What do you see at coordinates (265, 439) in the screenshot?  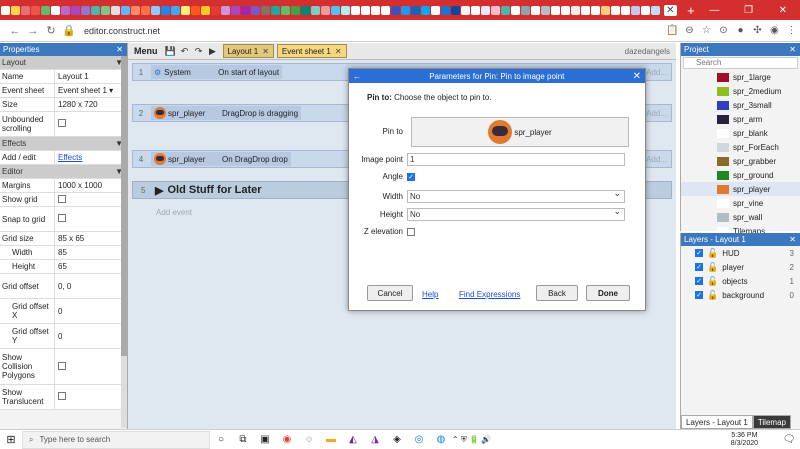 I see `app-icon: ▣` at bounding box center [265, 439].